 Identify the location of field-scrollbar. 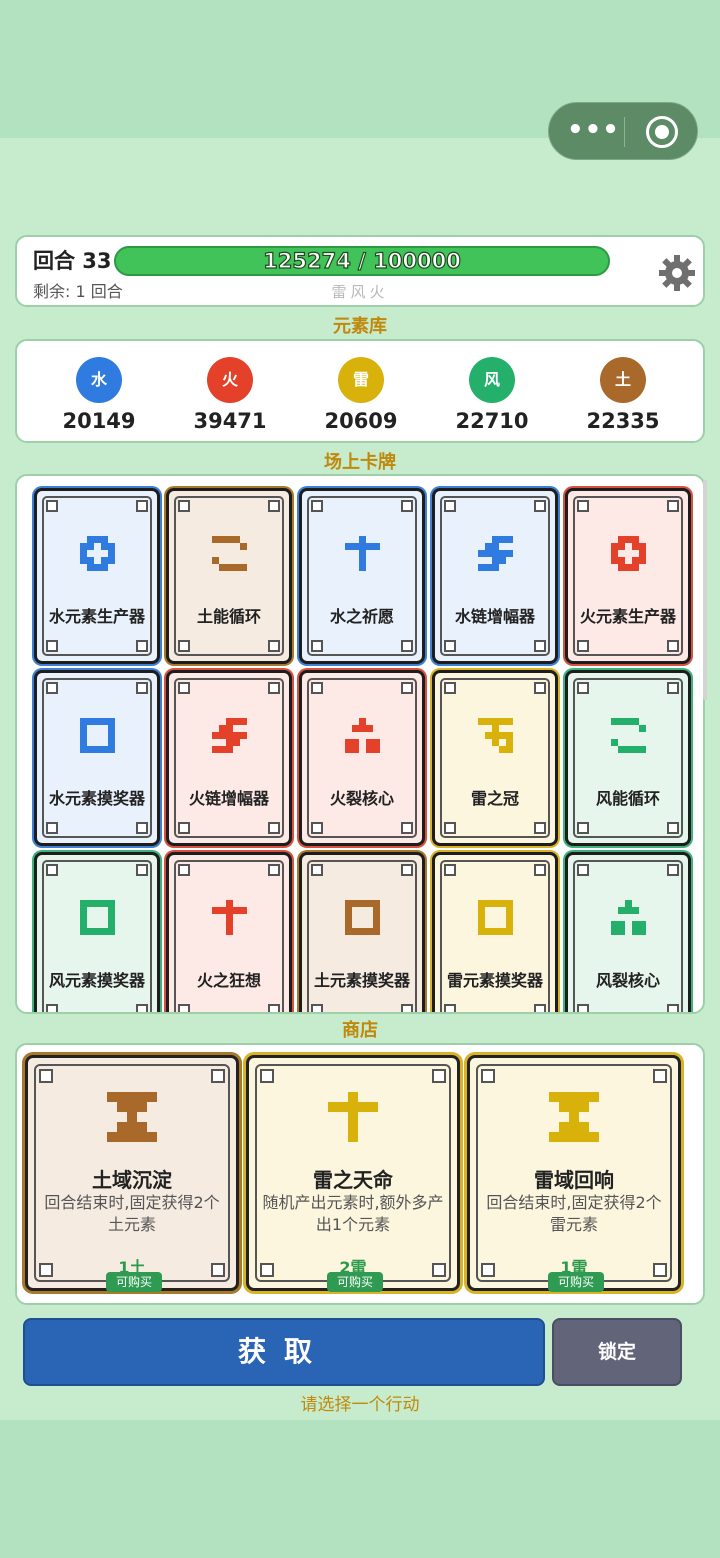
(705, 590).